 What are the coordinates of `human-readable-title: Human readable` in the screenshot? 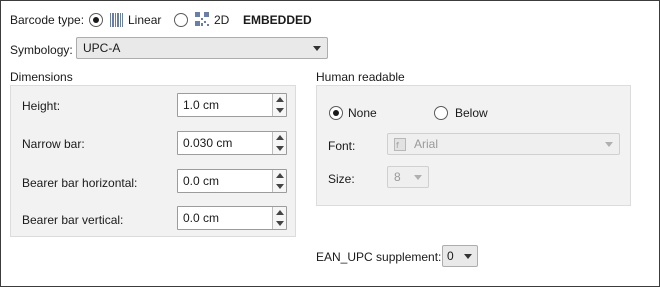 It's located at (360, 77).